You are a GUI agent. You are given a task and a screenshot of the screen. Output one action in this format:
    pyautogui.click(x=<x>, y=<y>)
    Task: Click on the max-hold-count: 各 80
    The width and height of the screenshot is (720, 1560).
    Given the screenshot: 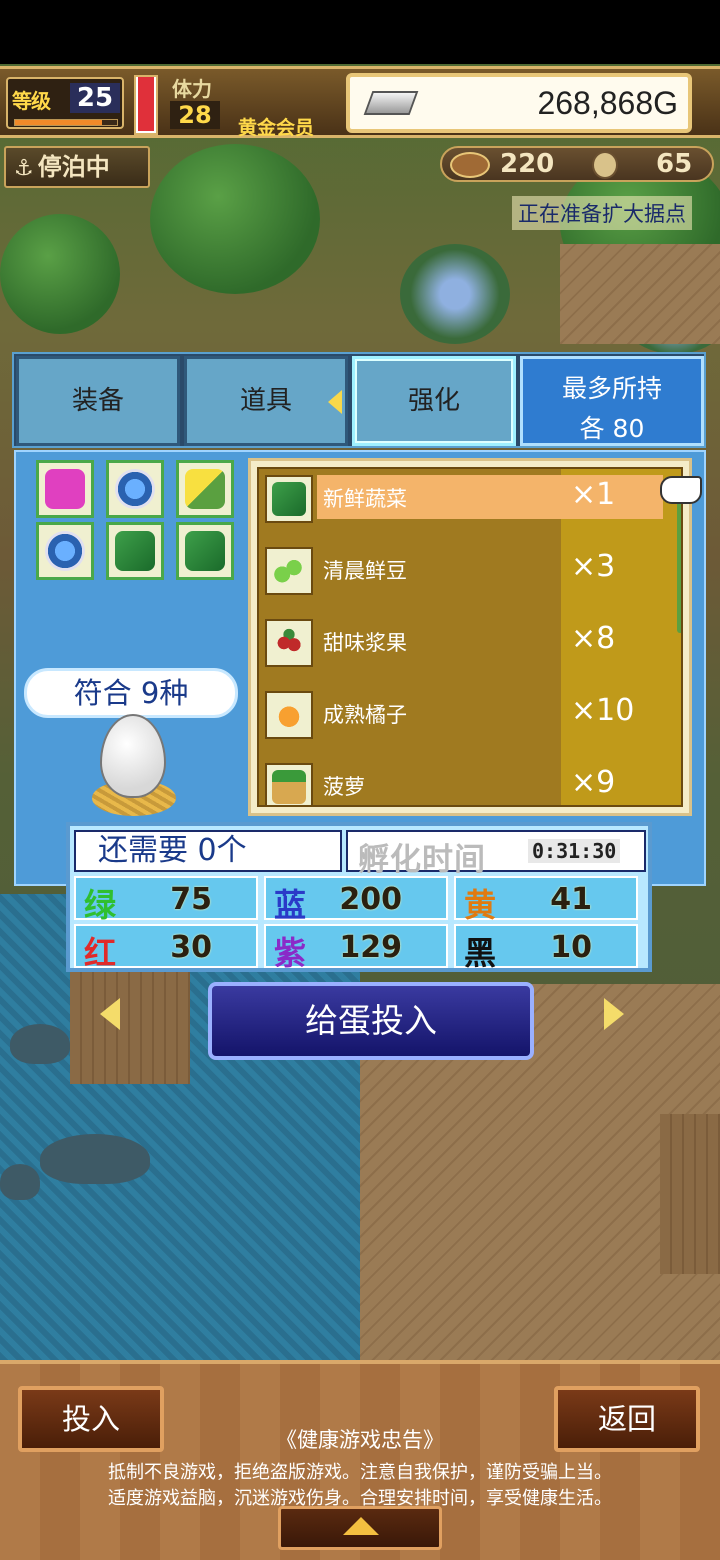 What is the action you would take?
    pyautogui.click(x=612, y=428)
    